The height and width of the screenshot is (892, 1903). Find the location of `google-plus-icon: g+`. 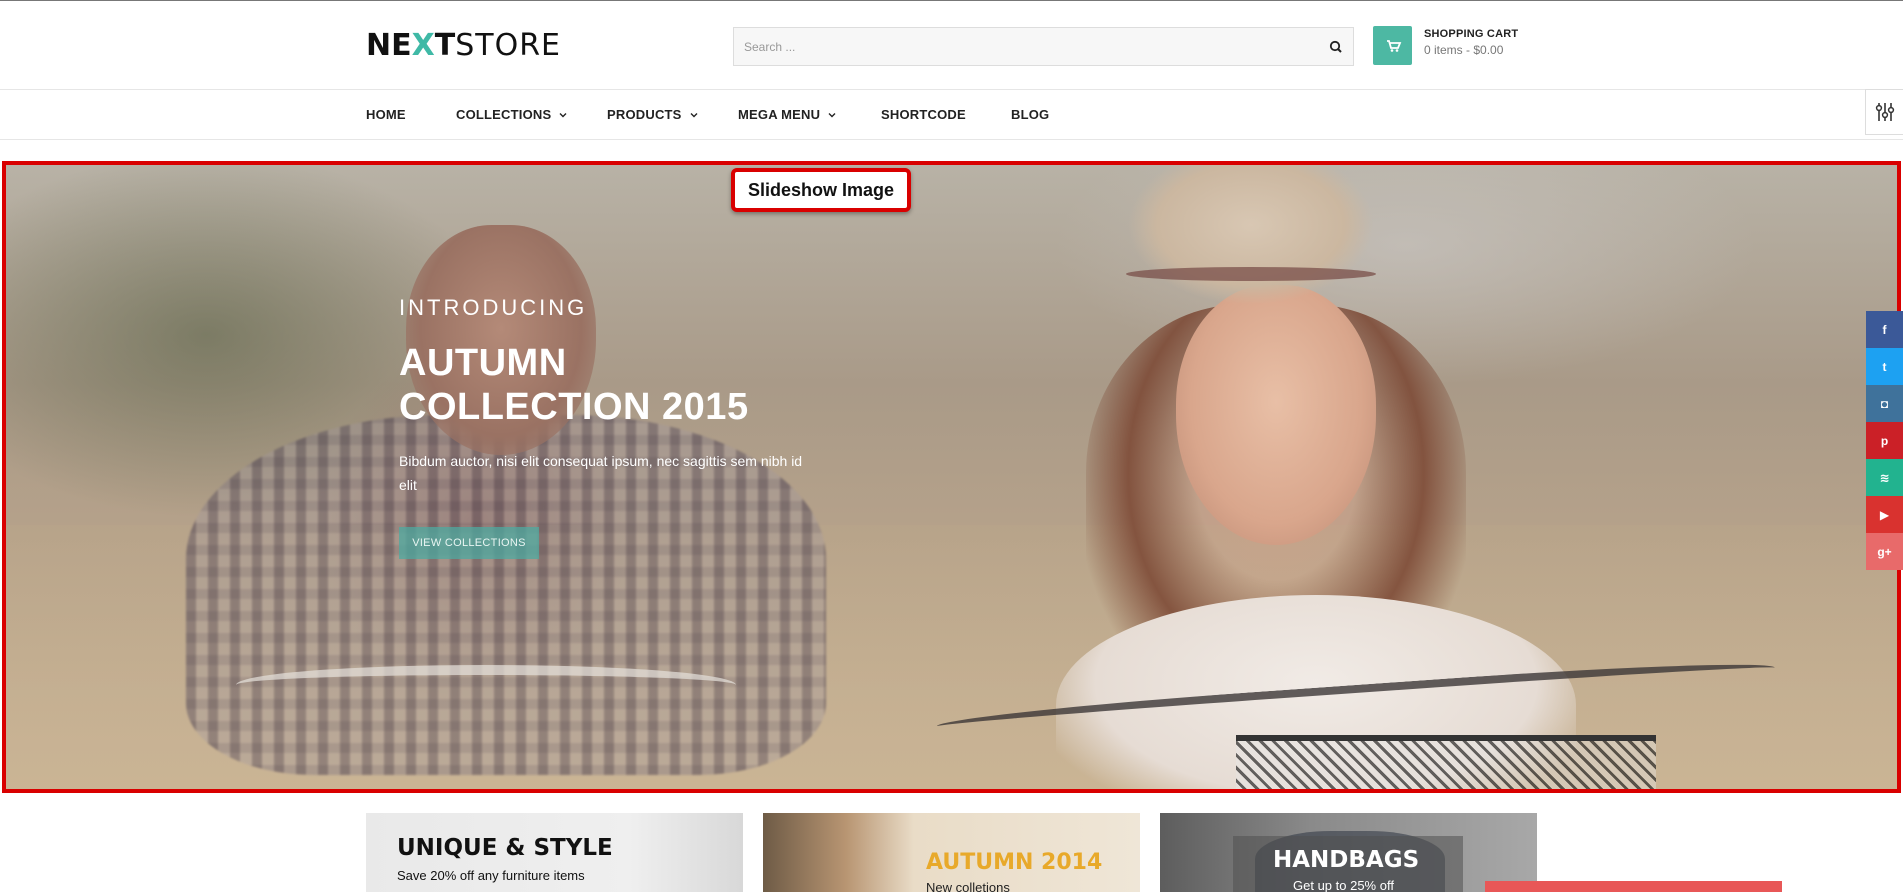

google-plus-icon: g+ is located at coordinates (1884, 551).